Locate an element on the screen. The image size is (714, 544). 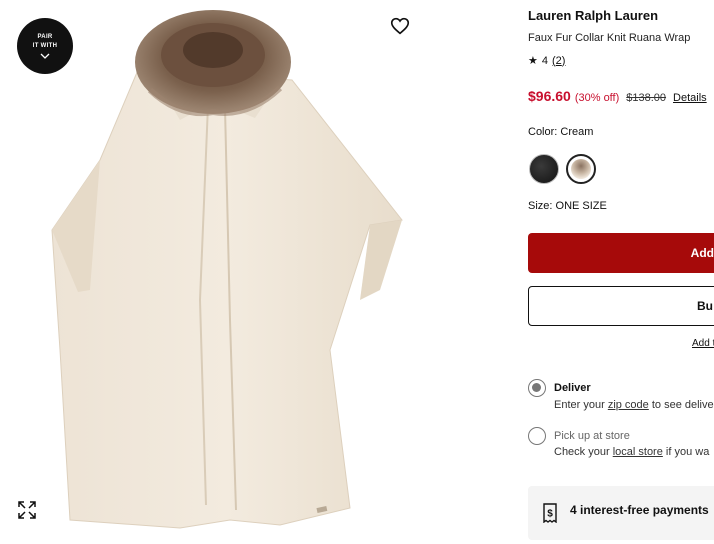
deliver-subtext: Enter your zip code to see delive is located at coordinates (634, 405).